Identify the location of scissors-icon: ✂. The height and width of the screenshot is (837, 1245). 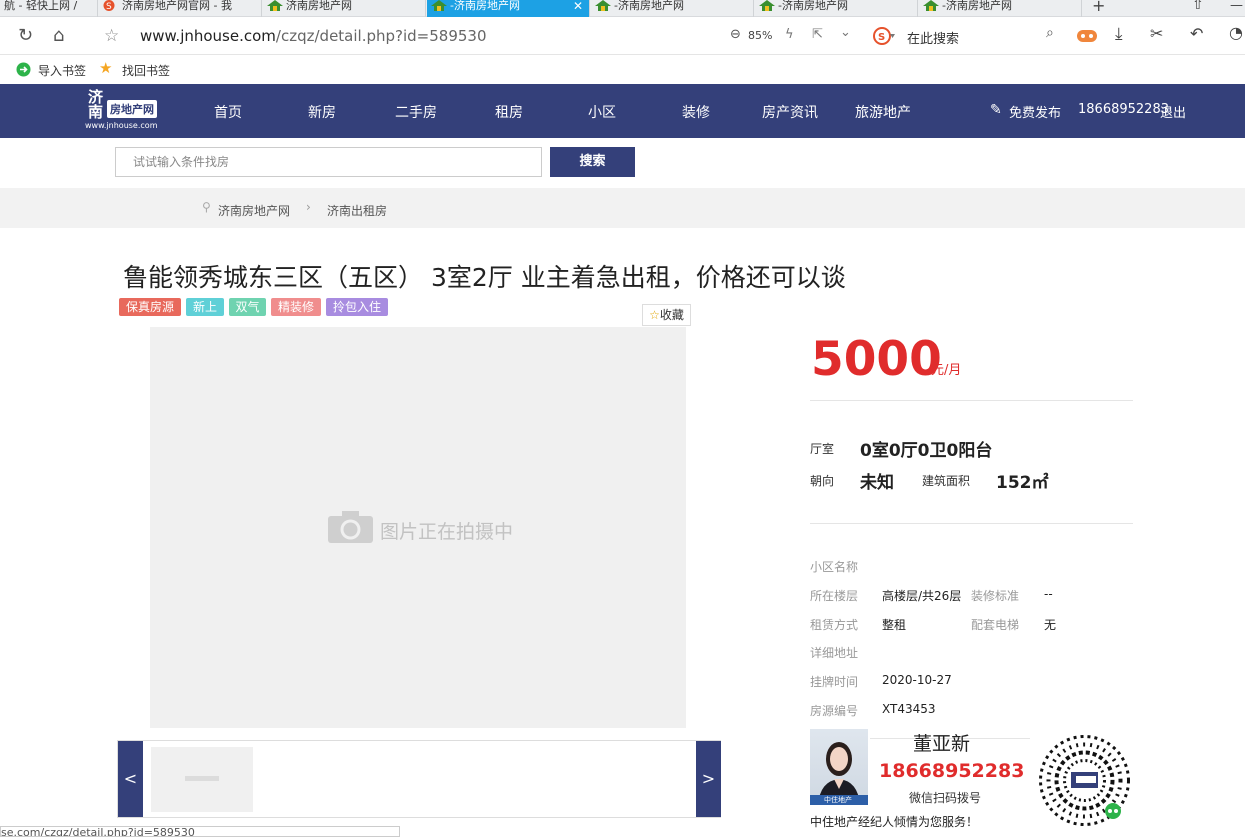
(1156, 33).